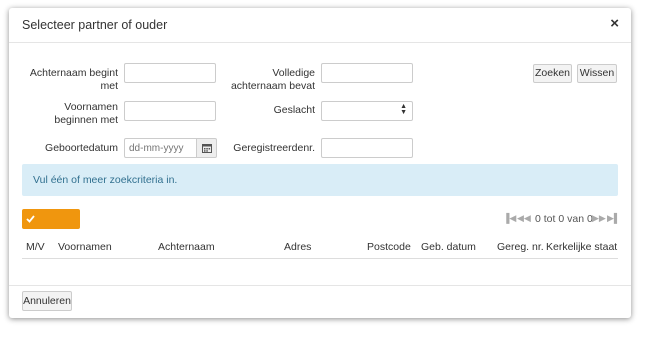 This screenshot has width=650, height=337. Describe the element at coordinates (85, 247) in the screenshot. I see `column-header-firstnames: Voornamen` at that location.